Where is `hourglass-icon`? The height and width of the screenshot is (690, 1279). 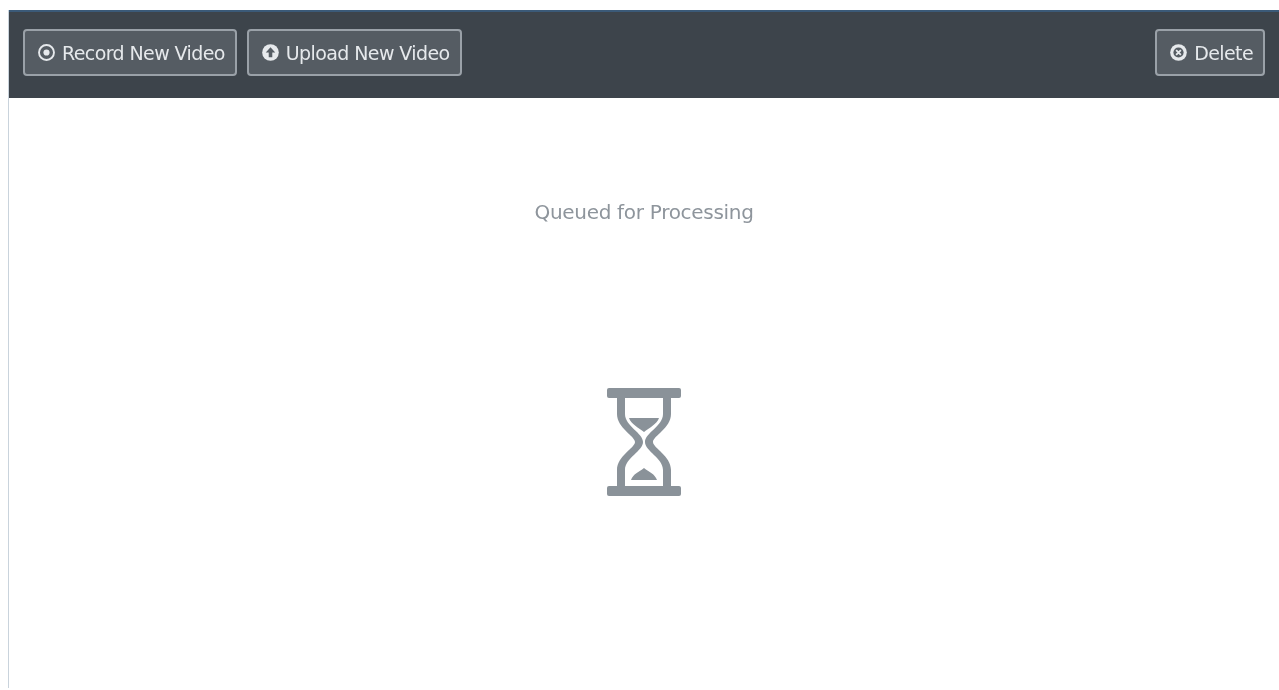
hourglass-icon is located at coordinates (644, 442).